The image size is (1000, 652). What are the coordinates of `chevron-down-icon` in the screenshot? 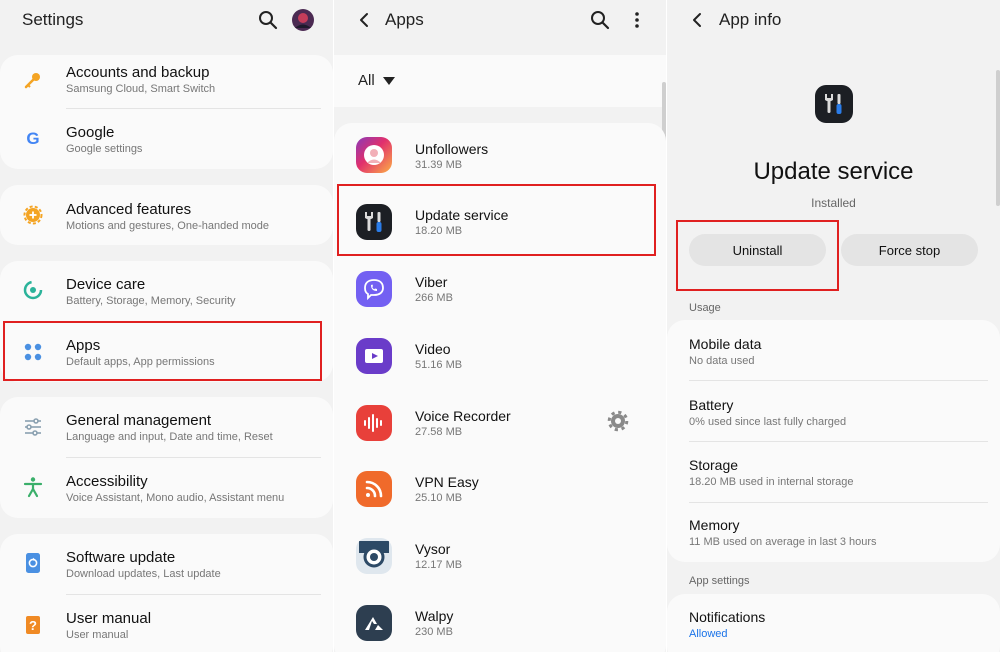 It's located at (388, 80).